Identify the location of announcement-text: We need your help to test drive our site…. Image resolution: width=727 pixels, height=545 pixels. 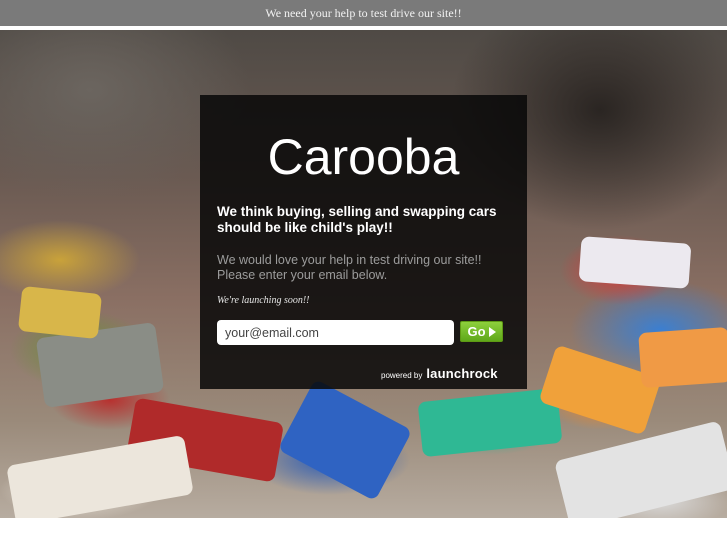
(363, 12).